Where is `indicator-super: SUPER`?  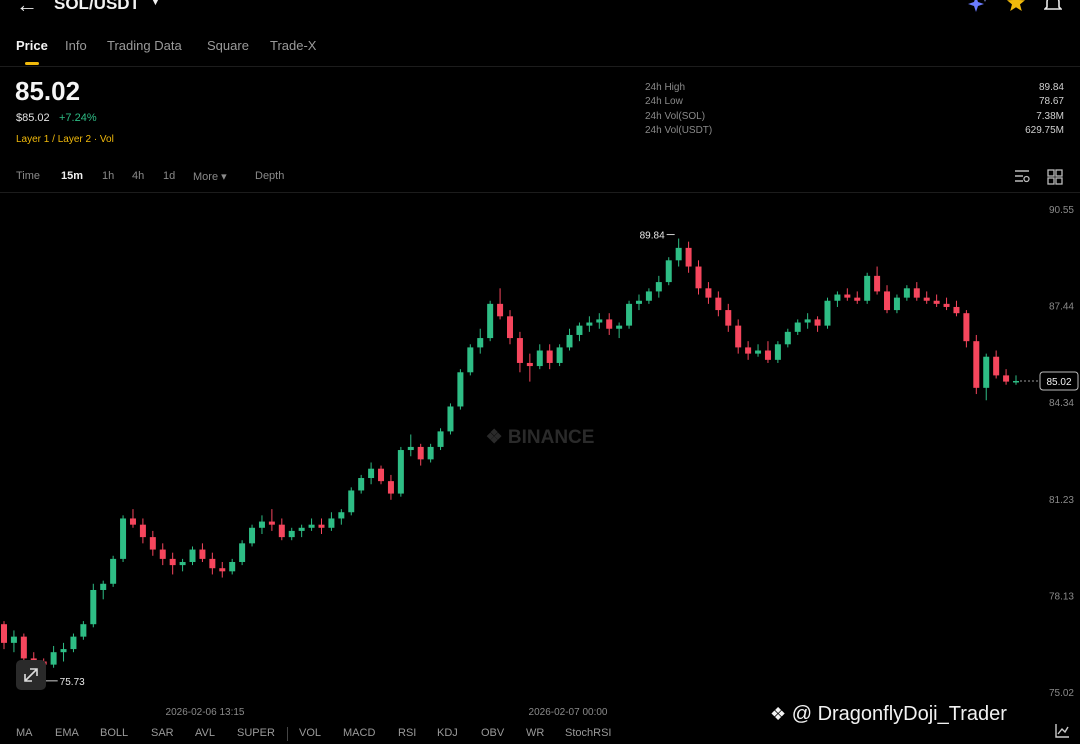 indicator-super: SUPER is located at coordinates (256, 733).